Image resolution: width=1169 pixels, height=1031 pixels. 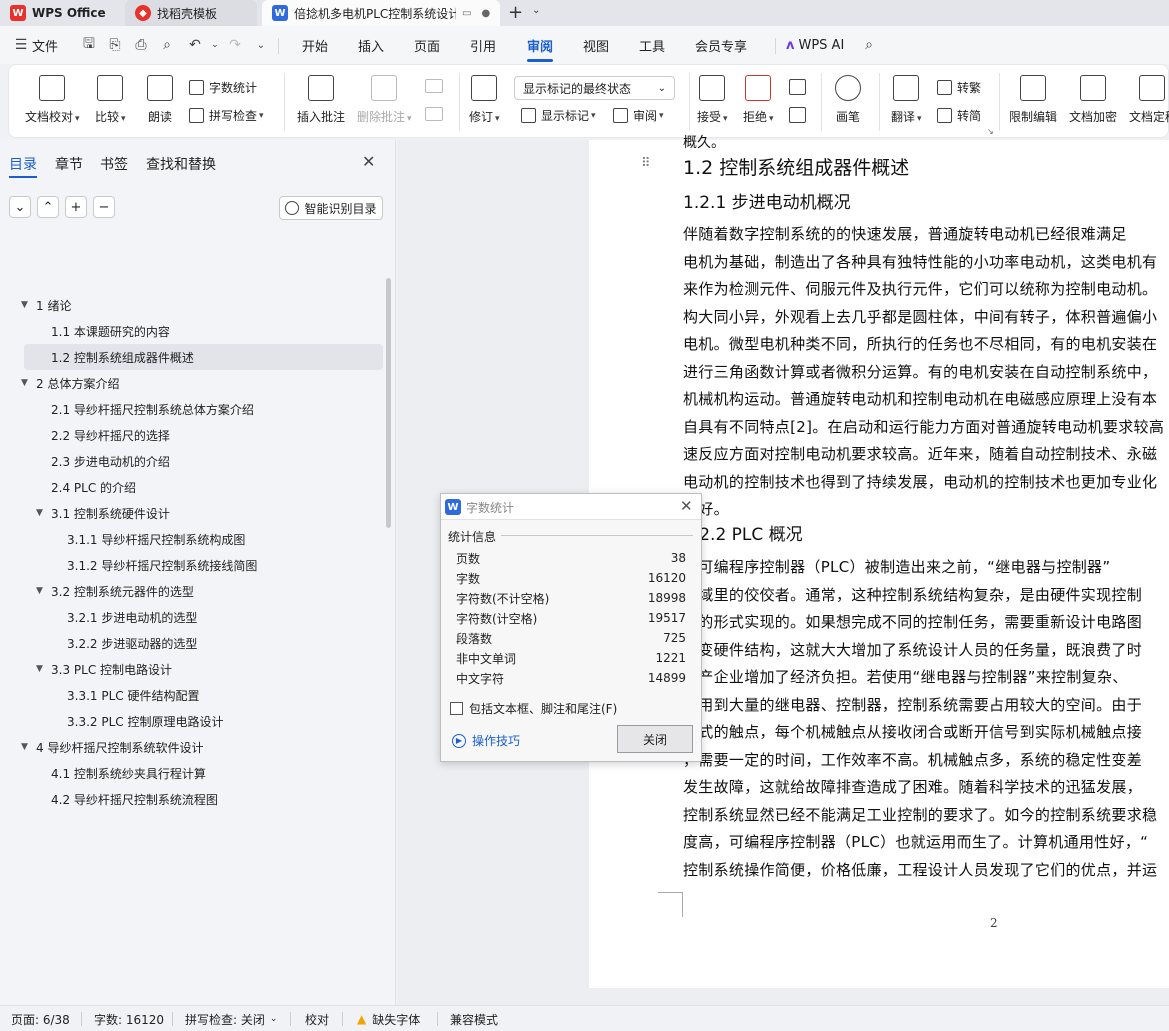 What do you see at coordinates (317, 1018) in the screenshot?
I see `proofread-button: 校对` at bounding box center [317, 1018].